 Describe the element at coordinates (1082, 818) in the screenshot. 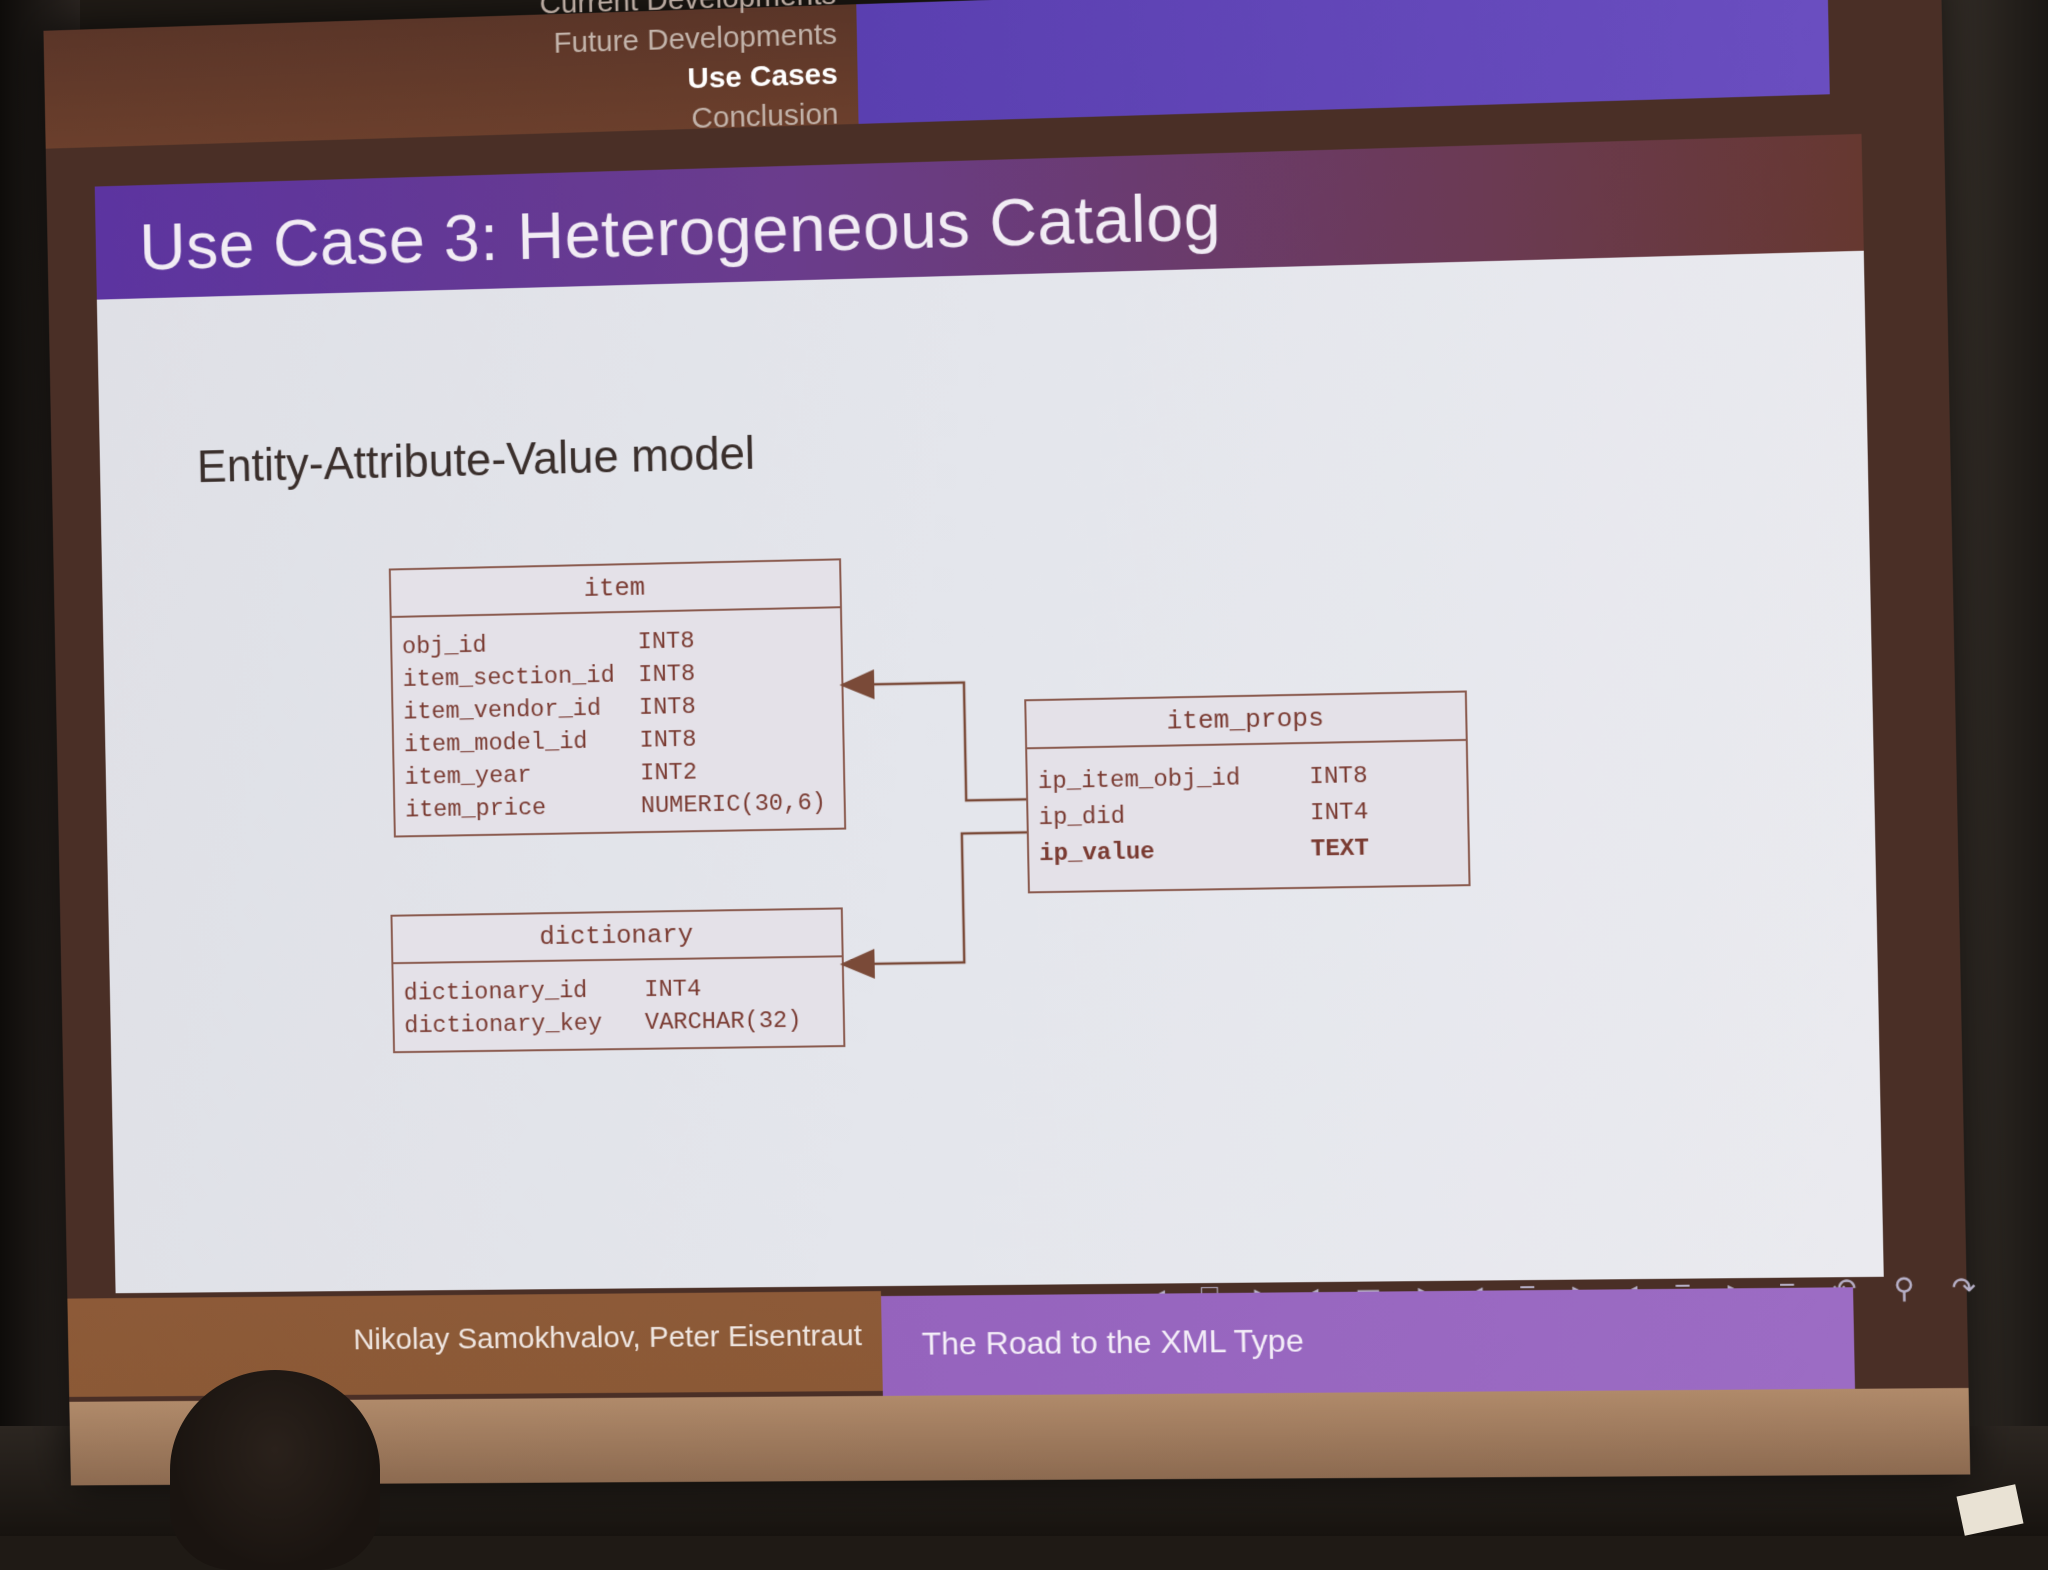

I see `column-name: ip_did` at that location.